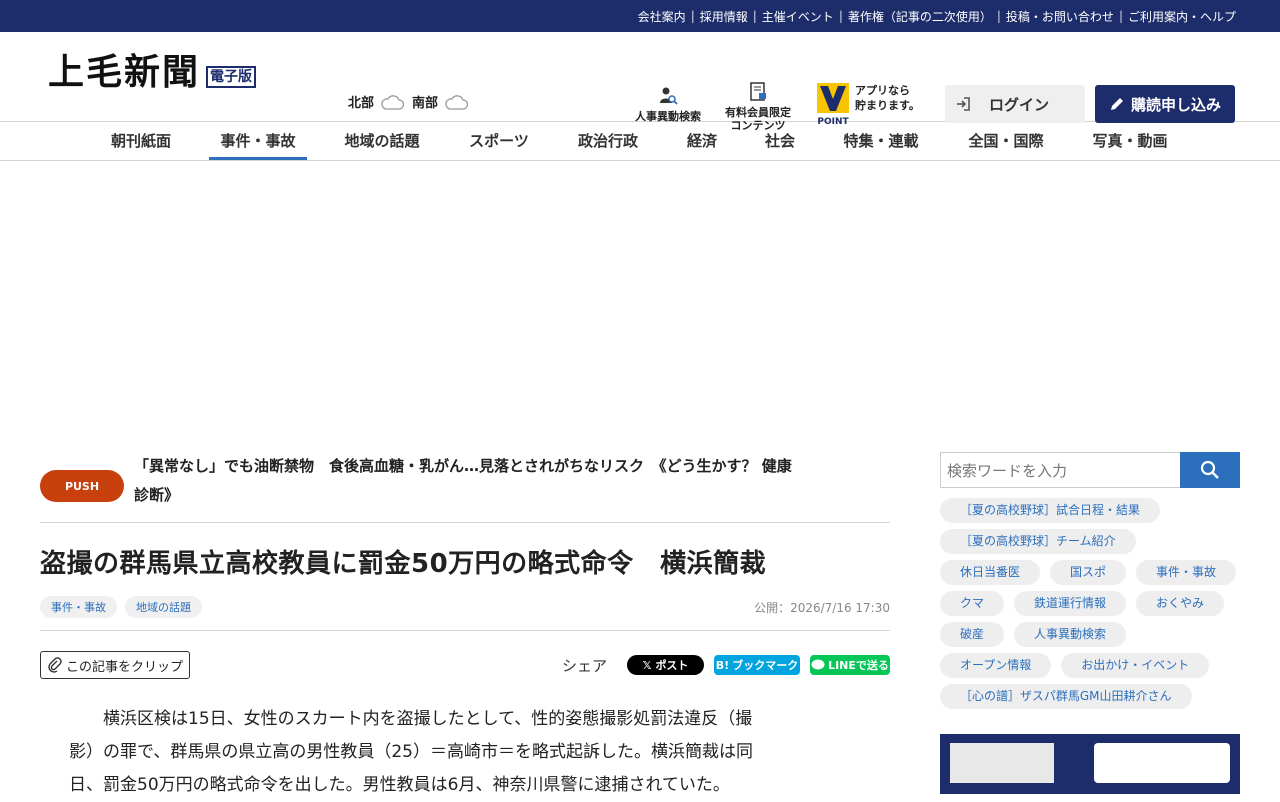 This screenshot has width=1280, height=802. I want to click on pencil-icon, so click(1116, 104).